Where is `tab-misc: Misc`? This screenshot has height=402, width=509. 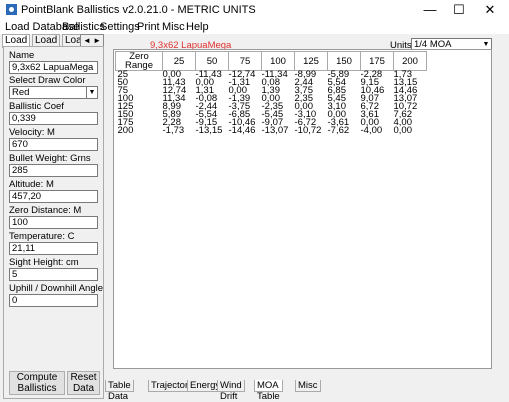
tab-misc: Misc is located at coordinates (308, 386).